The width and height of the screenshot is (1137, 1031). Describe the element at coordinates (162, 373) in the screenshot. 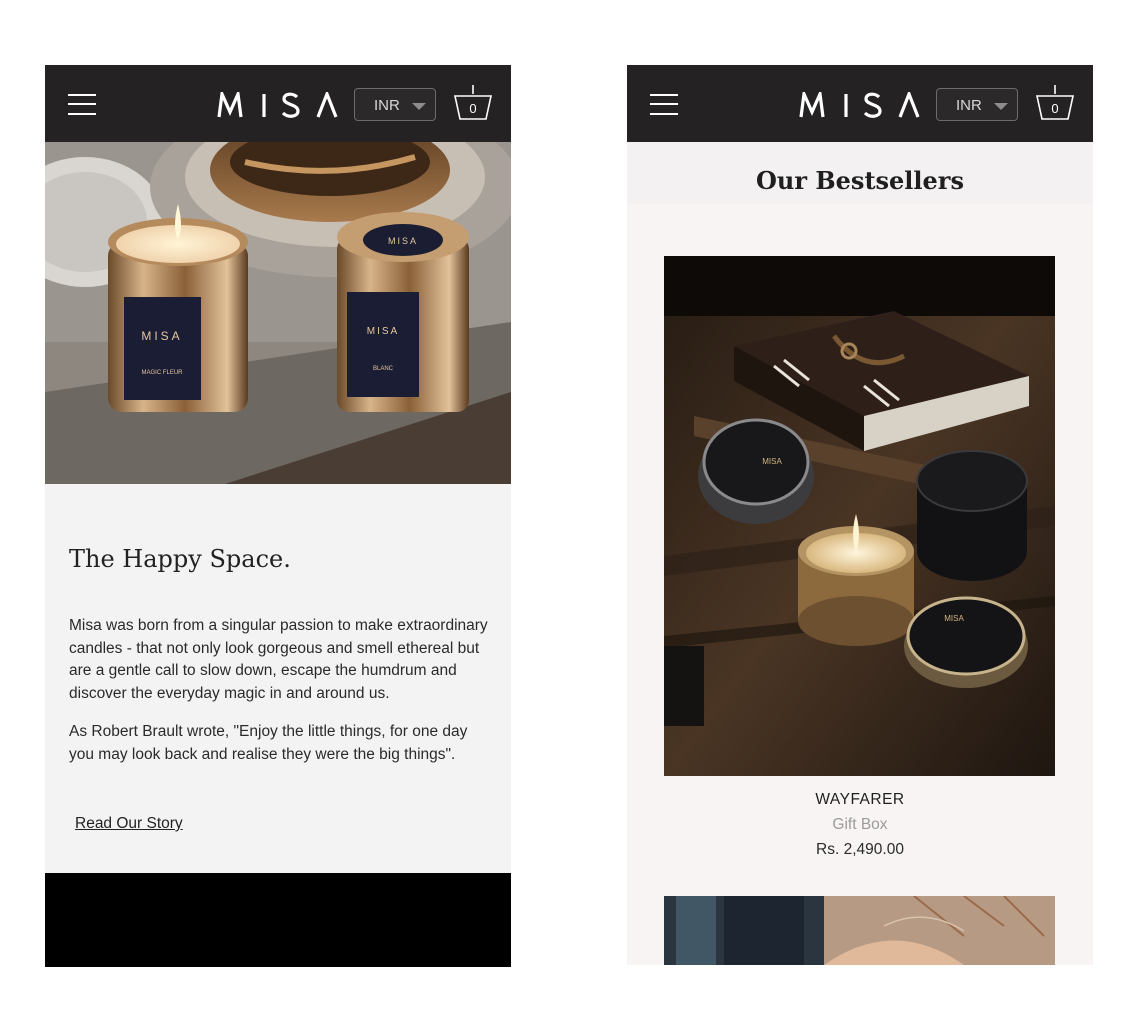

I see `hero-candle-label: MAGIC FLEUR` at that location.